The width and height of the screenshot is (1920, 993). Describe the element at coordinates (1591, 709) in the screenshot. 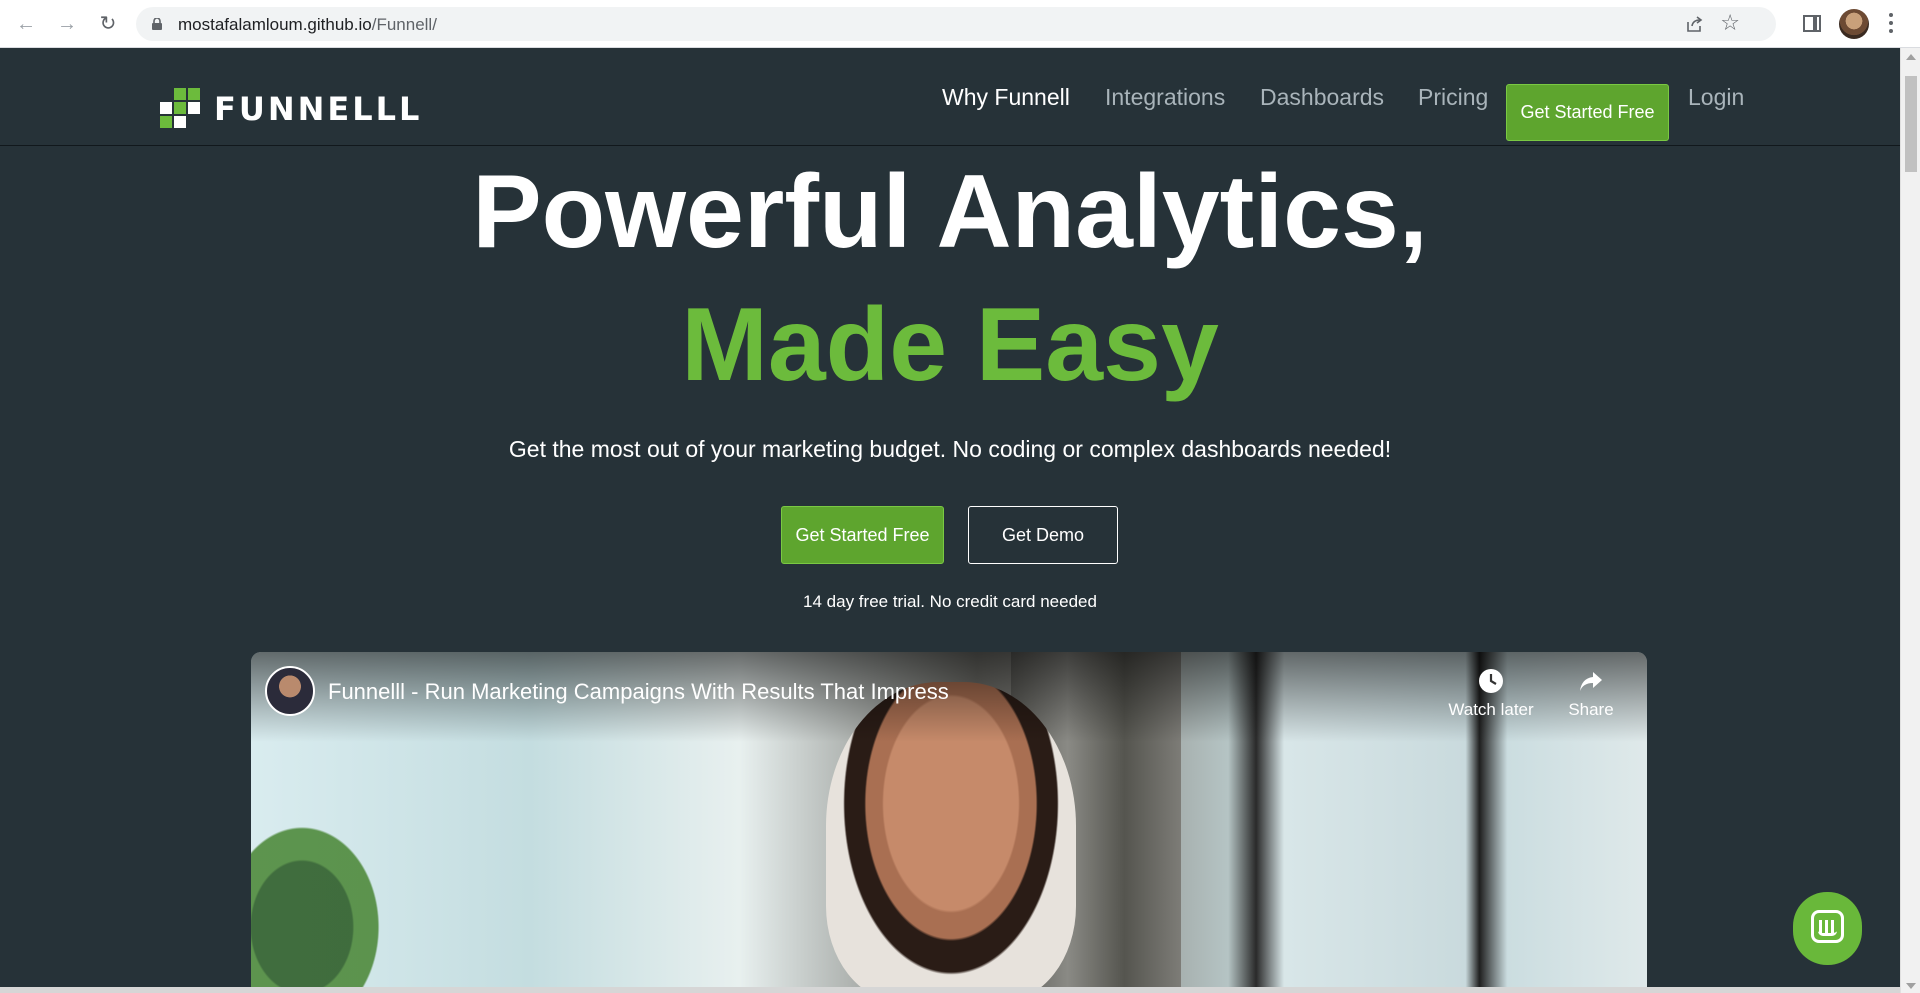

I see `share-label: Share` at that location.